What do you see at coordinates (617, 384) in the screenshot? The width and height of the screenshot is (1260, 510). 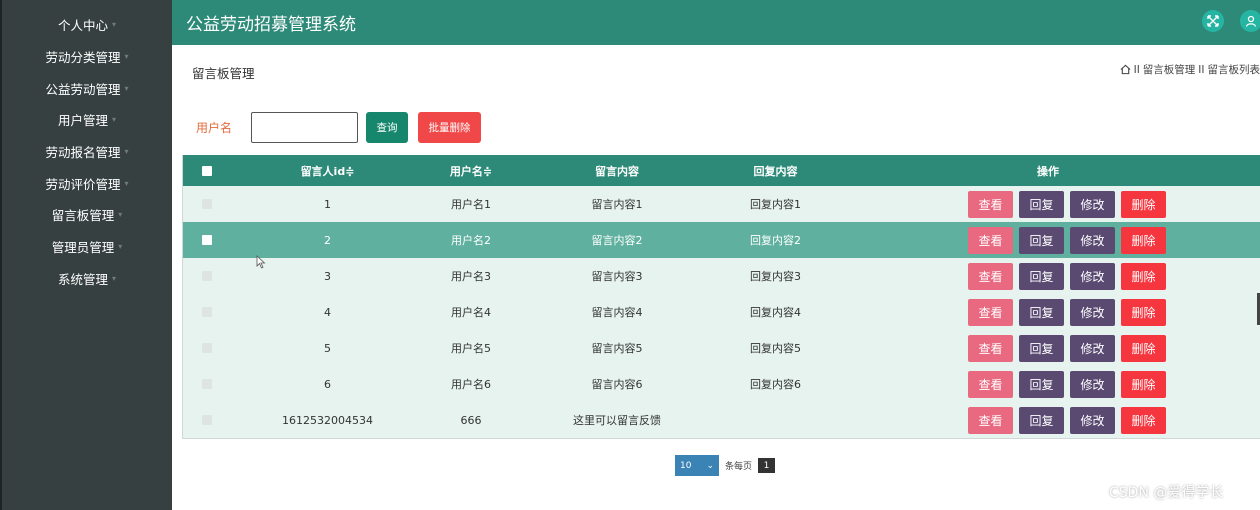 I see `cell-content: 留言内容6` at bounding box center [617, 384].